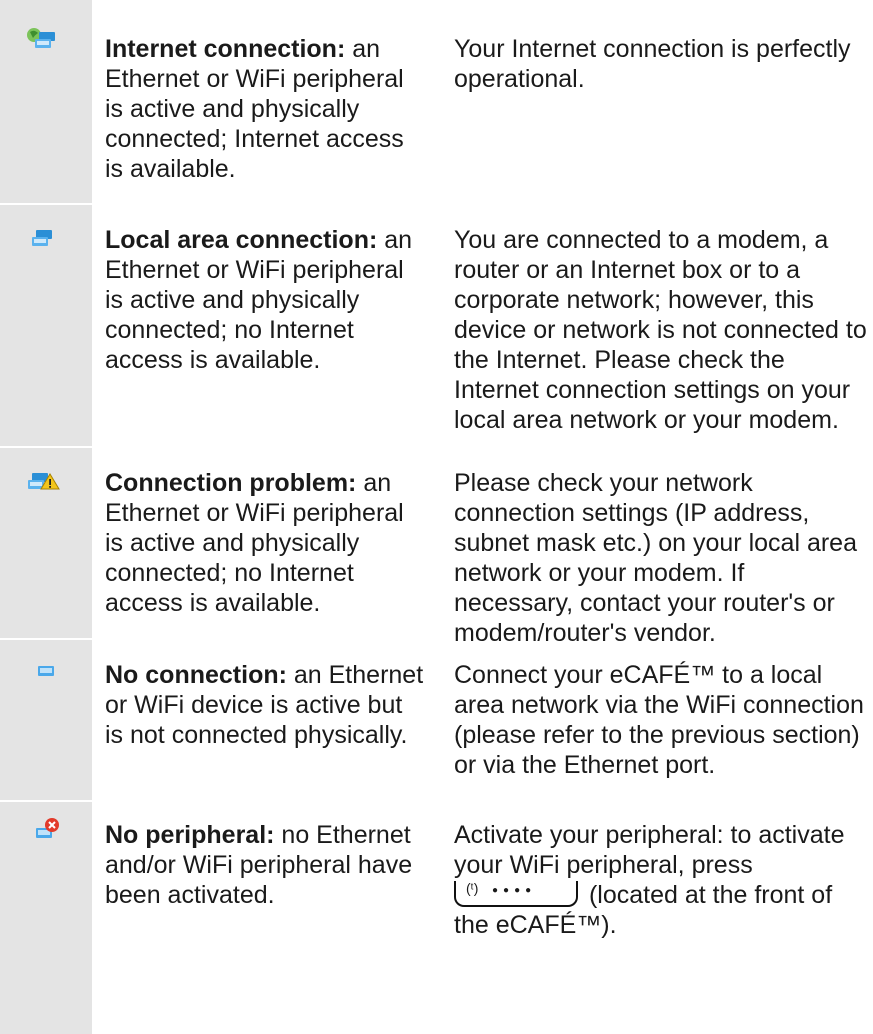  What do you see at coordinates (241, 240) in the screenshot?
I see `status-title: Local area connection:` at bounding box center [241, 240].